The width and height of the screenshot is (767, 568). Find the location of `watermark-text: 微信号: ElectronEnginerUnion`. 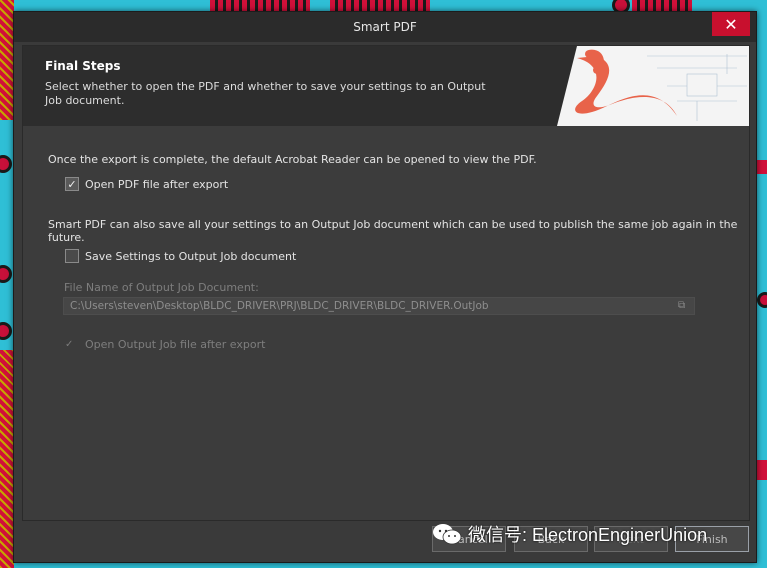

watermark-text: 微信号: ElectronEnginerUnion is located at coordinates (588, 535).